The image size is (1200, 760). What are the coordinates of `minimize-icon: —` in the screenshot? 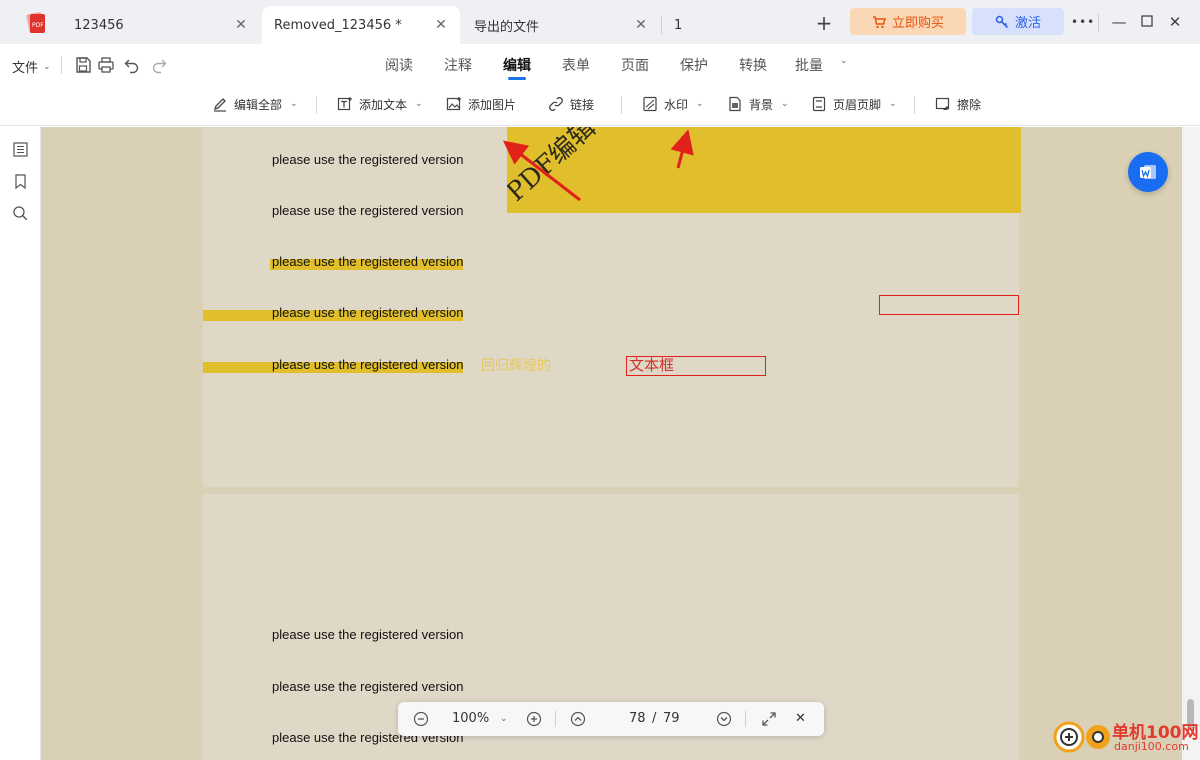 It's located at (1119, 22).